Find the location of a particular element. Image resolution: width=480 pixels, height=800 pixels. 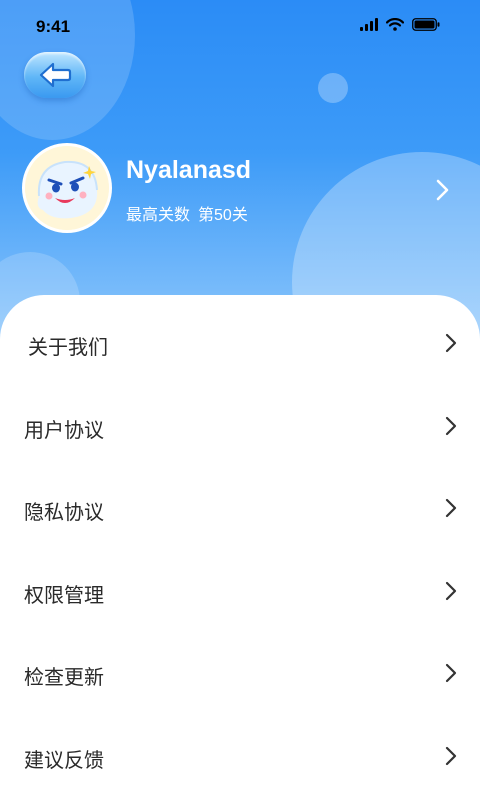

battery-icon is located at coordinates (426, 24).